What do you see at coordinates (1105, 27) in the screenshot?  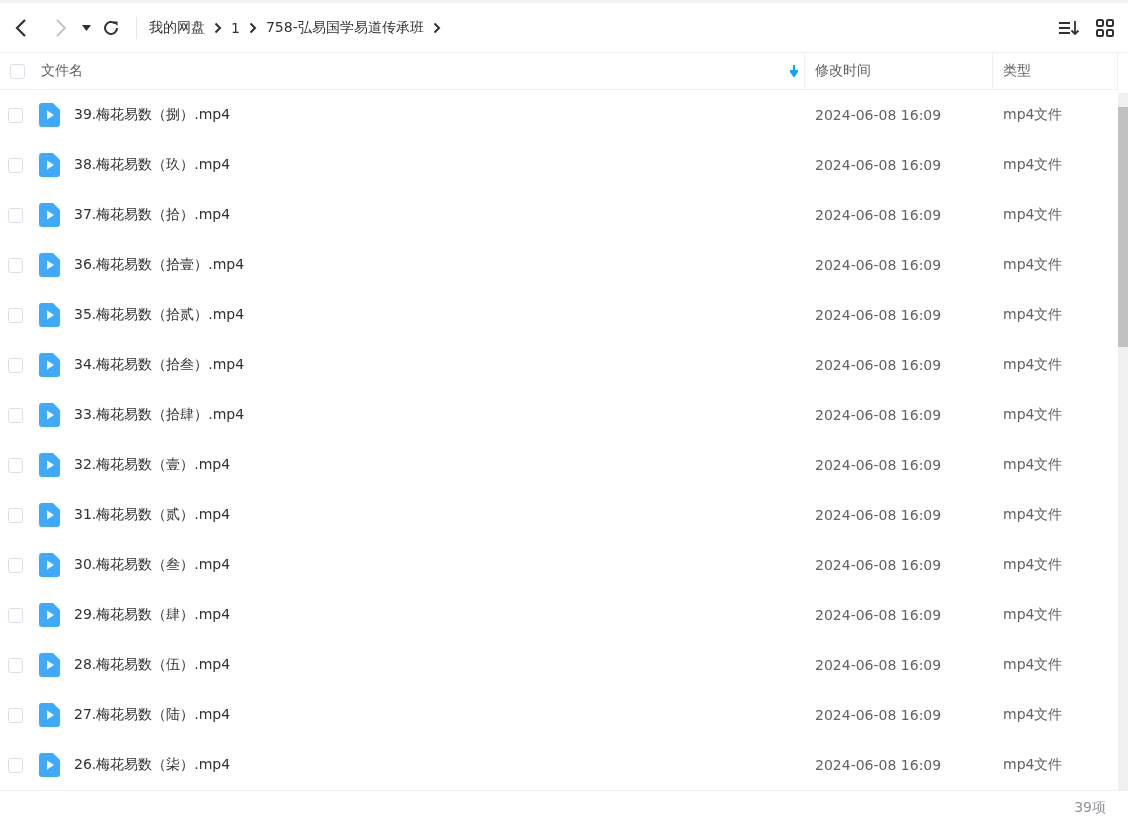 I see `grid-view-icon` at bounding box center [1105, 27].